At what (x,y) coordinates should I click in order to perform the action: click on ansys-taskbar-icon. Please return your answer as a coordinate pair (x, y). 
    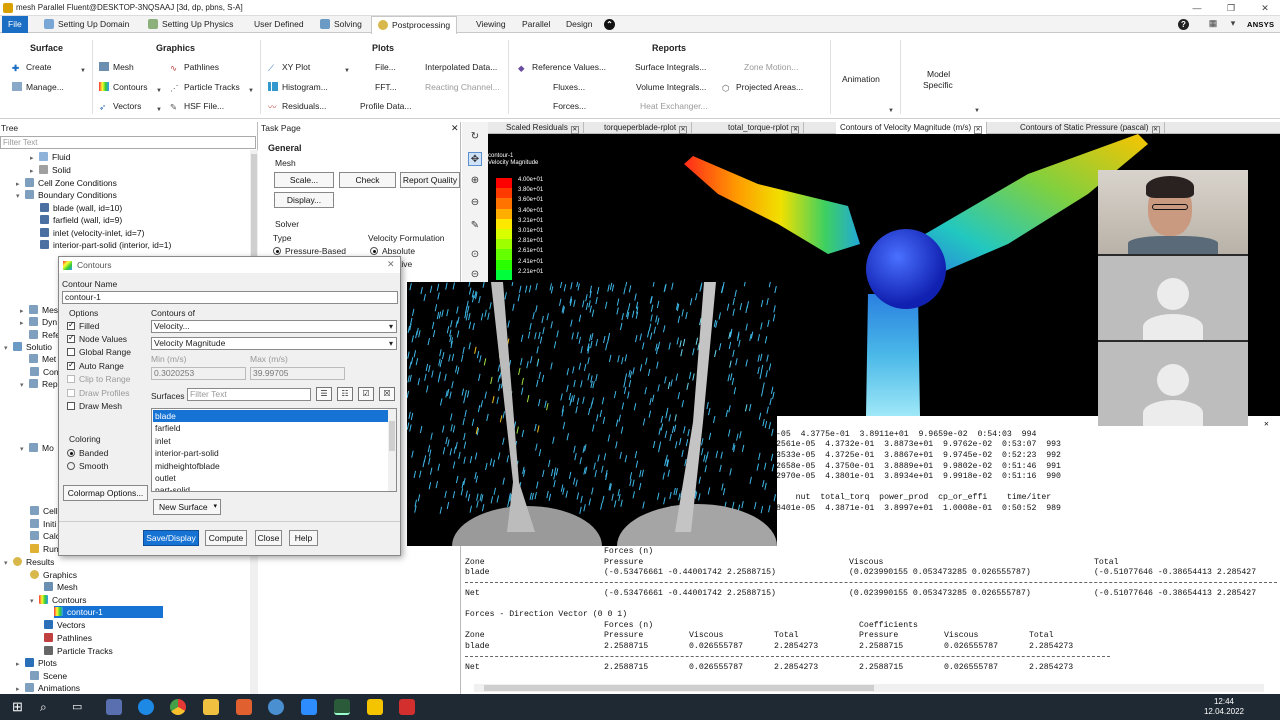
    Looking at the image, I should click on (375, 707).